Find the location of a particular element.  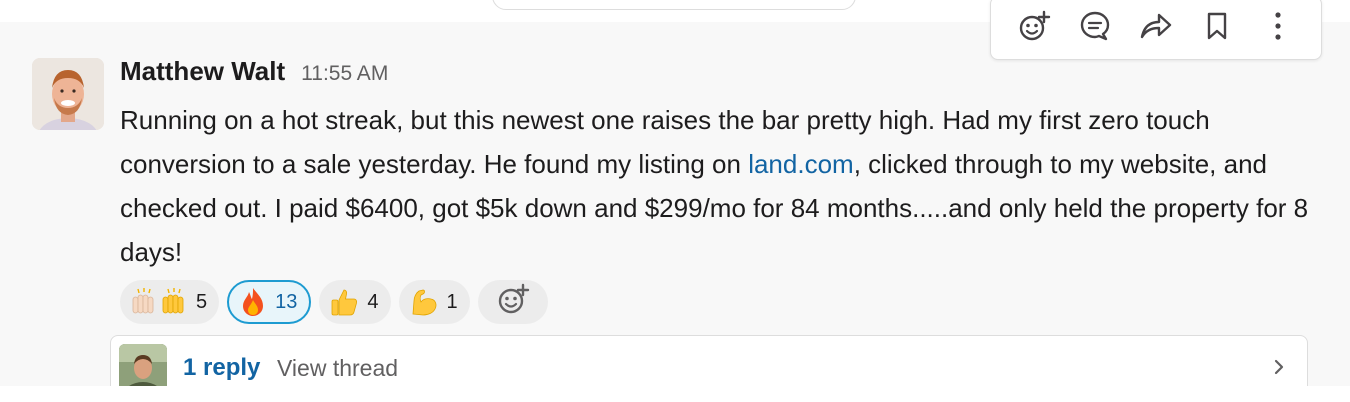

bookmark-icon is located at coordinates (1217, 28).